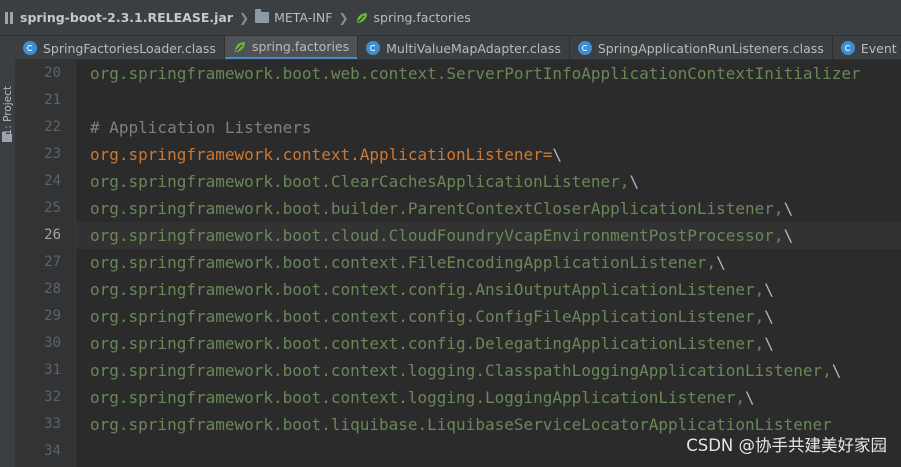 This screenshot has height=467, width=901. I want to click on tab-0: SpringFactoriesLoader.class, so click(120, 47).